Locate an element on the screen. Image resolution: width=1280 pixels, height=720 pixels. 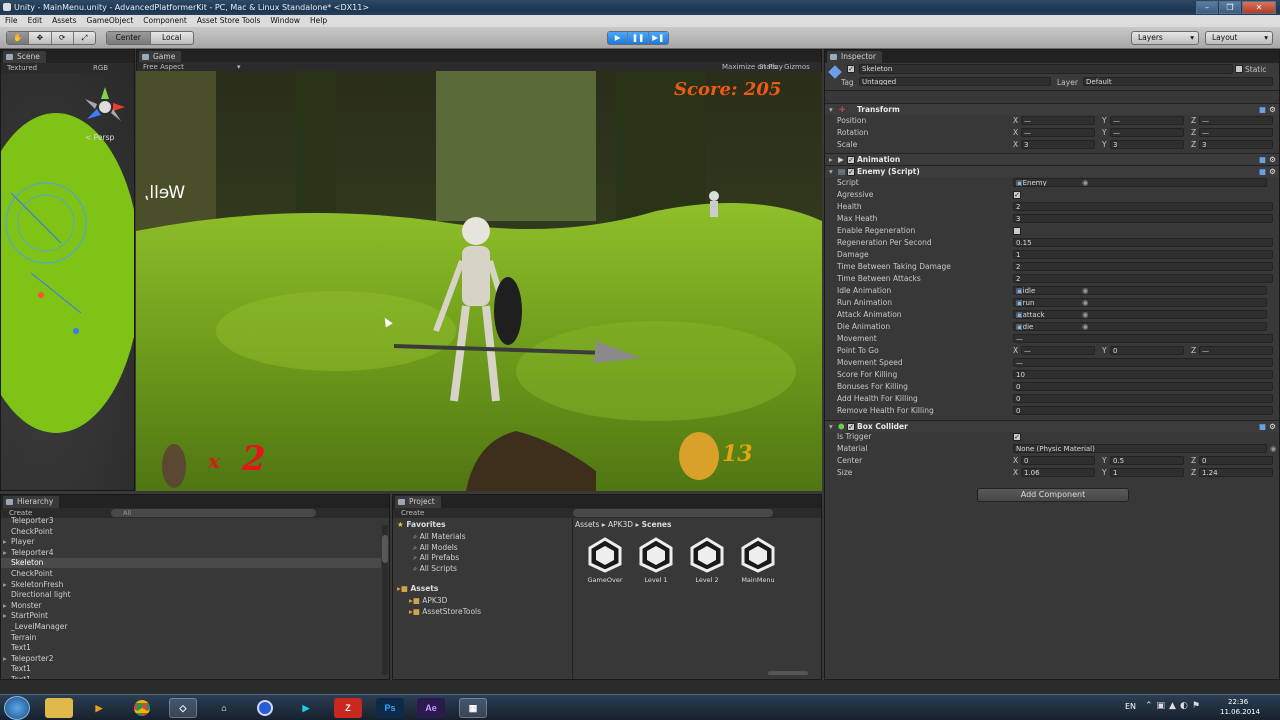
play-icon: ▶ is located at coordinates (618, 38).